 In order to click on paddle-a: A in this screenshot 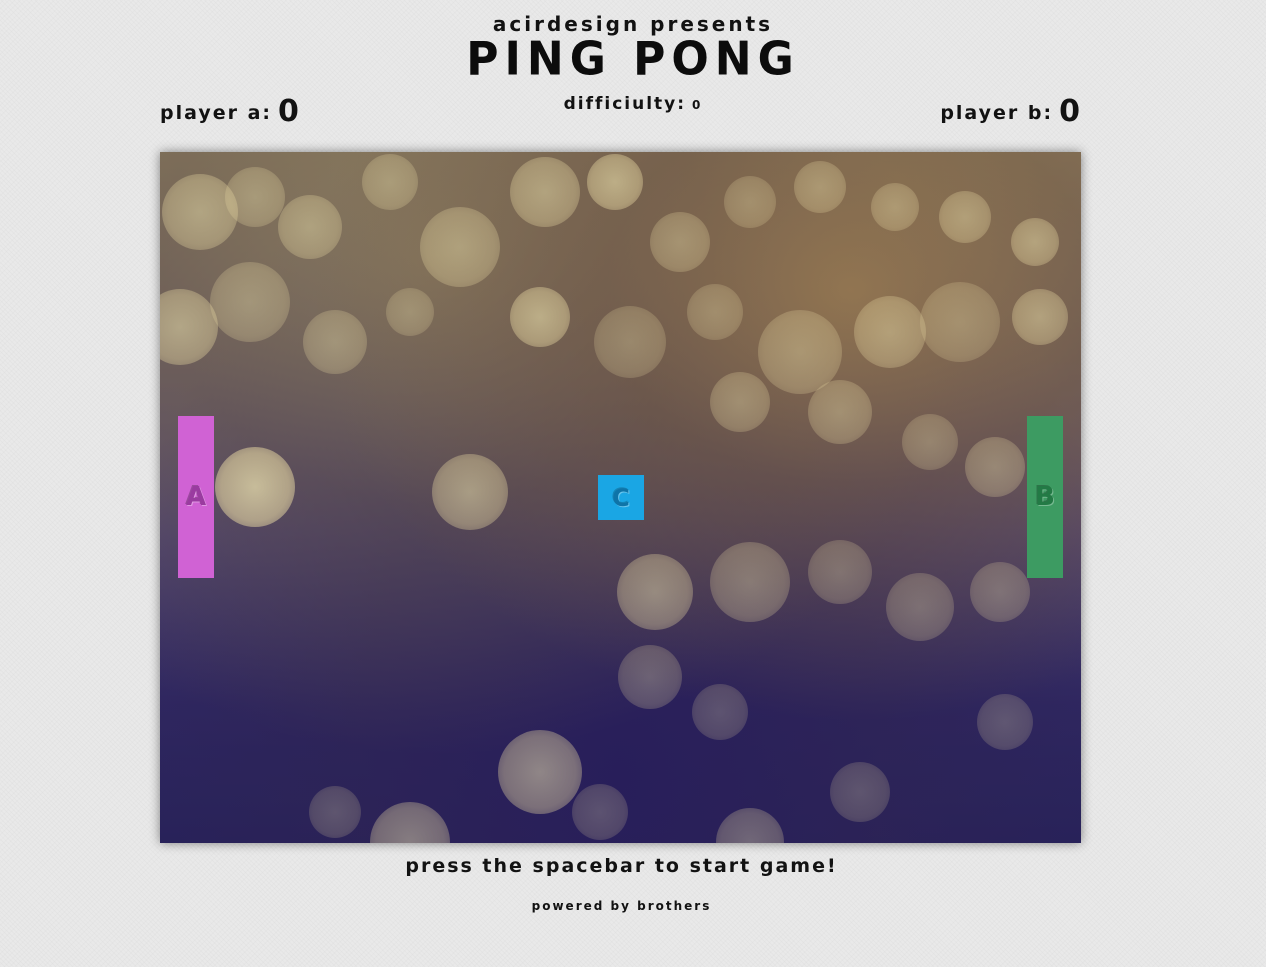, I will do `click(196, 497)`.